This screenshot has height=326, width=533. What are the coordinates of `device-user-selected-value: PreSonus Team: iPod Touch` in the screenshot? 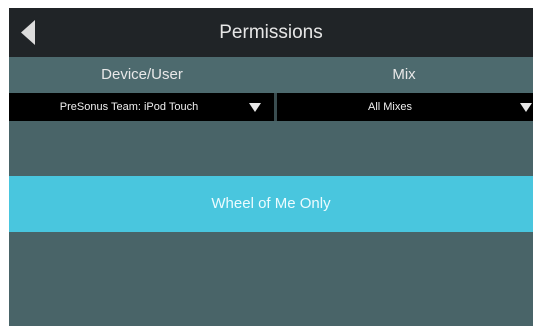 It's located at (129, 107).